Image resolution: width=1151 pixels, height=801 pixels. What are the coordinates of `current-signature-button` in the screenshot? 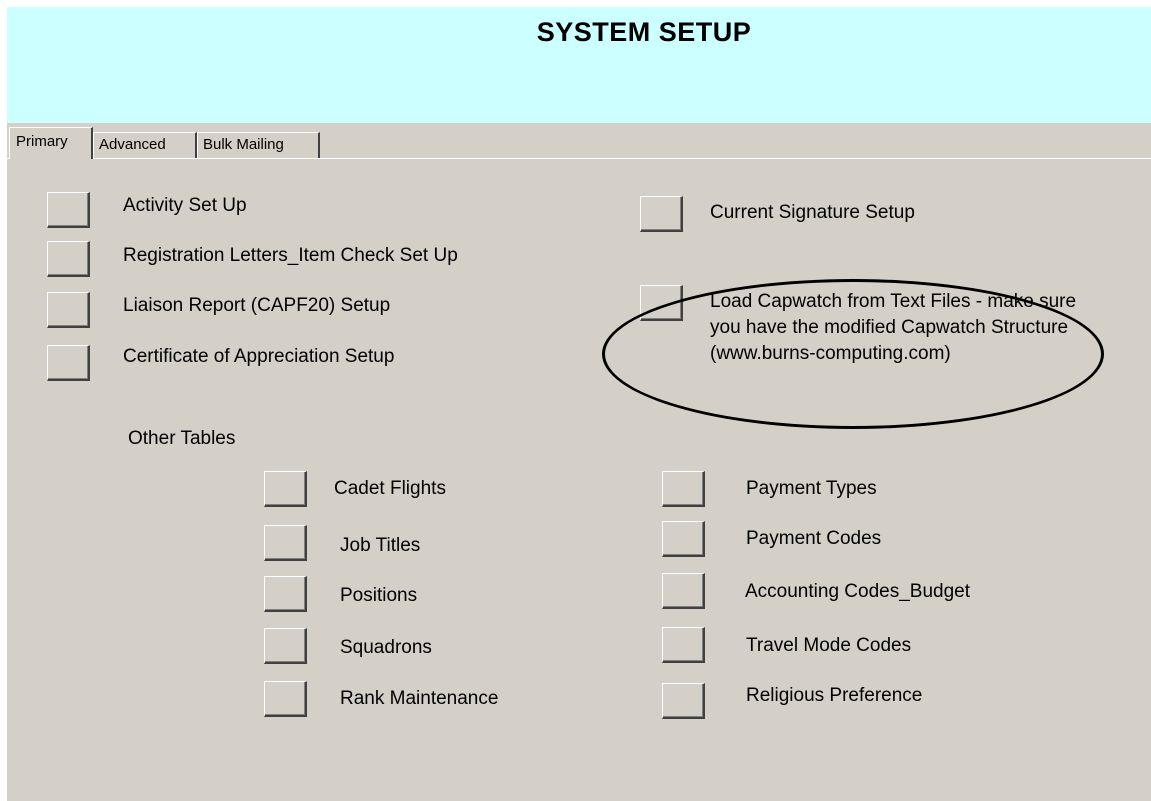 It's located at (661, 214).